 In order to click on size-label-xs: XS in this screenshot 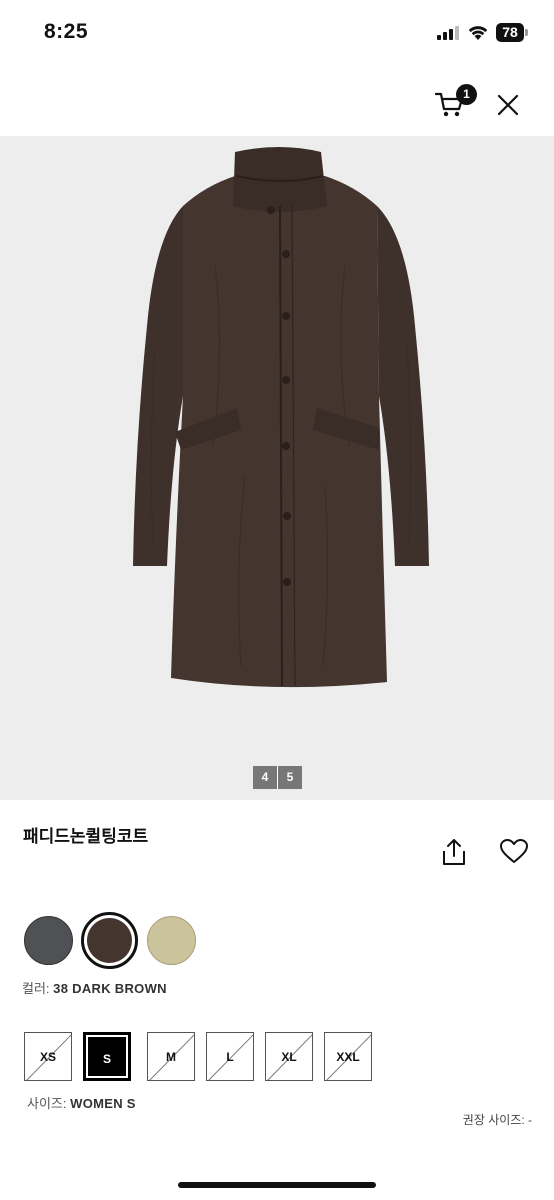, I will do `click(47, 1057)`.